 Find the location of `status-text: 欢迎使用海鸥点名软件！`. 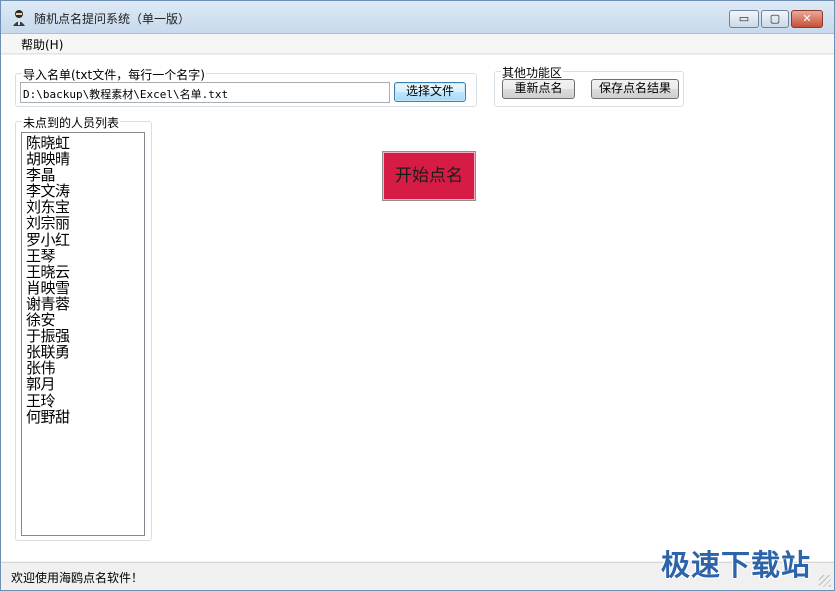

status-text: 欢迎使用海鸥点名软件！ is located at coordinates (77, 578).